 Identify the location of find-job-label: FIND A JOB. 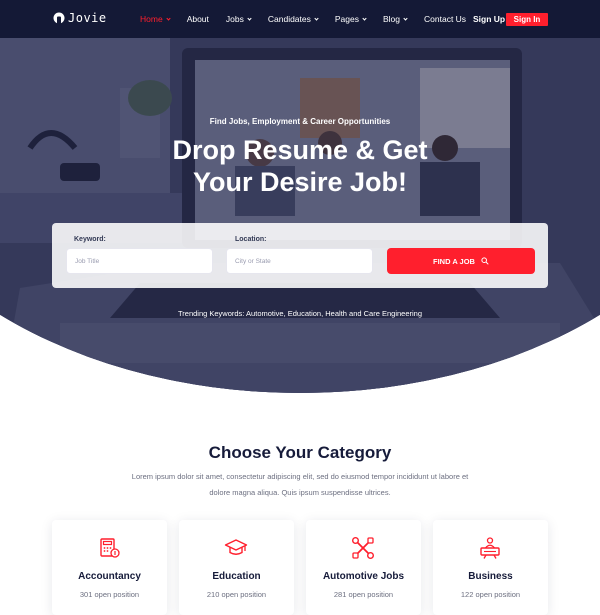
(454, 261).